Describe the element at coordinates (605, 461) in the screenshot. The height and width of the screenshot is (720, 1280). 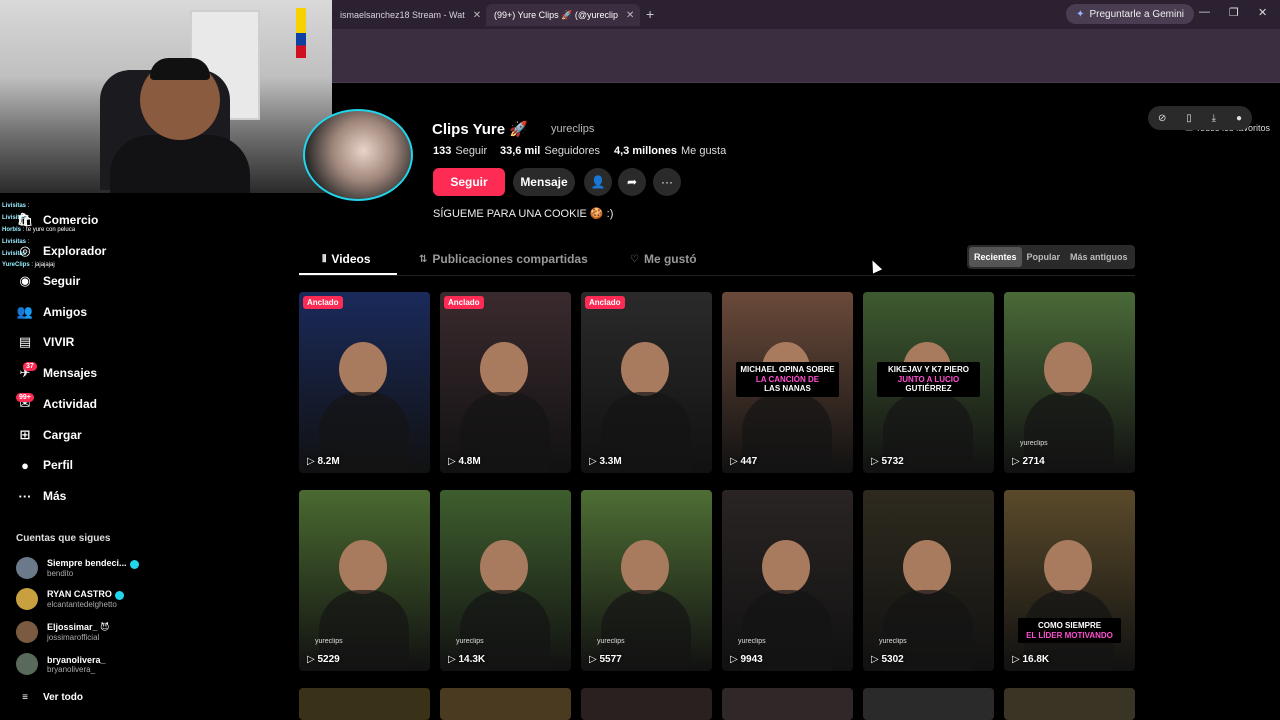
I see `view-count: ▷ 3.3M` at that location.